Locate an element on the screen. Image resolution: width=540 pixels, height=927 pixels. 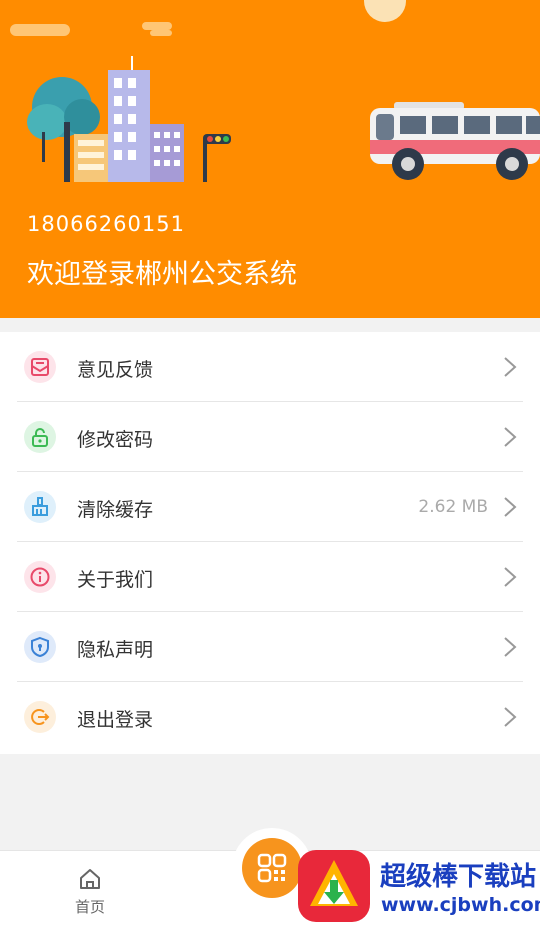
menu-item-label: 关于我们 is located at coordinates (115, 580).